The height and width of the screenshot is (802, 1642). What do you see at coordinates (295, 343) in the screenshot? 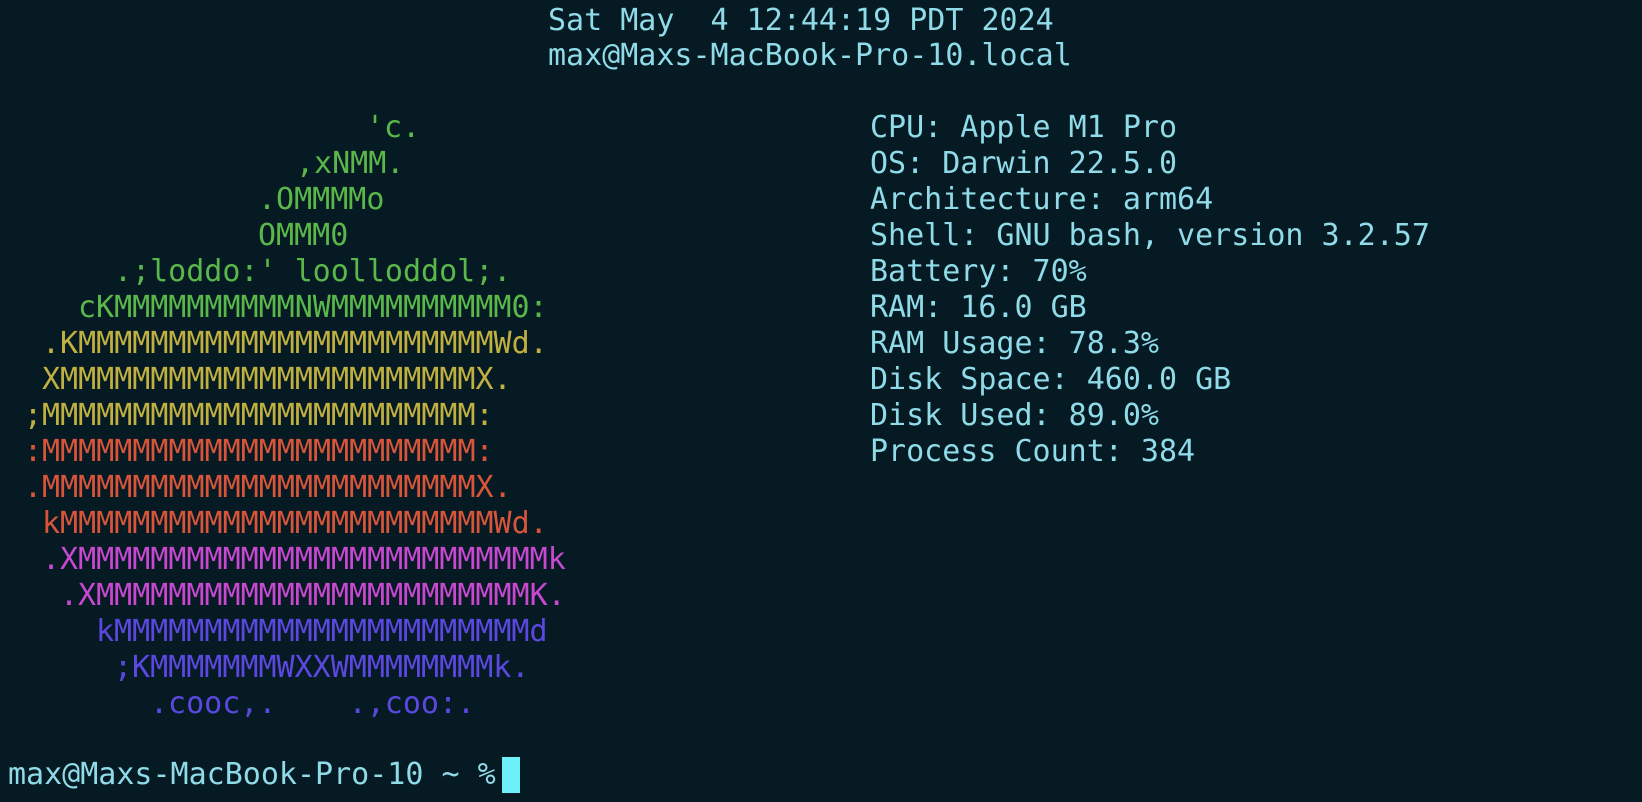
I see `logo-line: .KMMMMMMMMMMMMMMMMMMMMMMMWd.` at bounding box center [295, 343].